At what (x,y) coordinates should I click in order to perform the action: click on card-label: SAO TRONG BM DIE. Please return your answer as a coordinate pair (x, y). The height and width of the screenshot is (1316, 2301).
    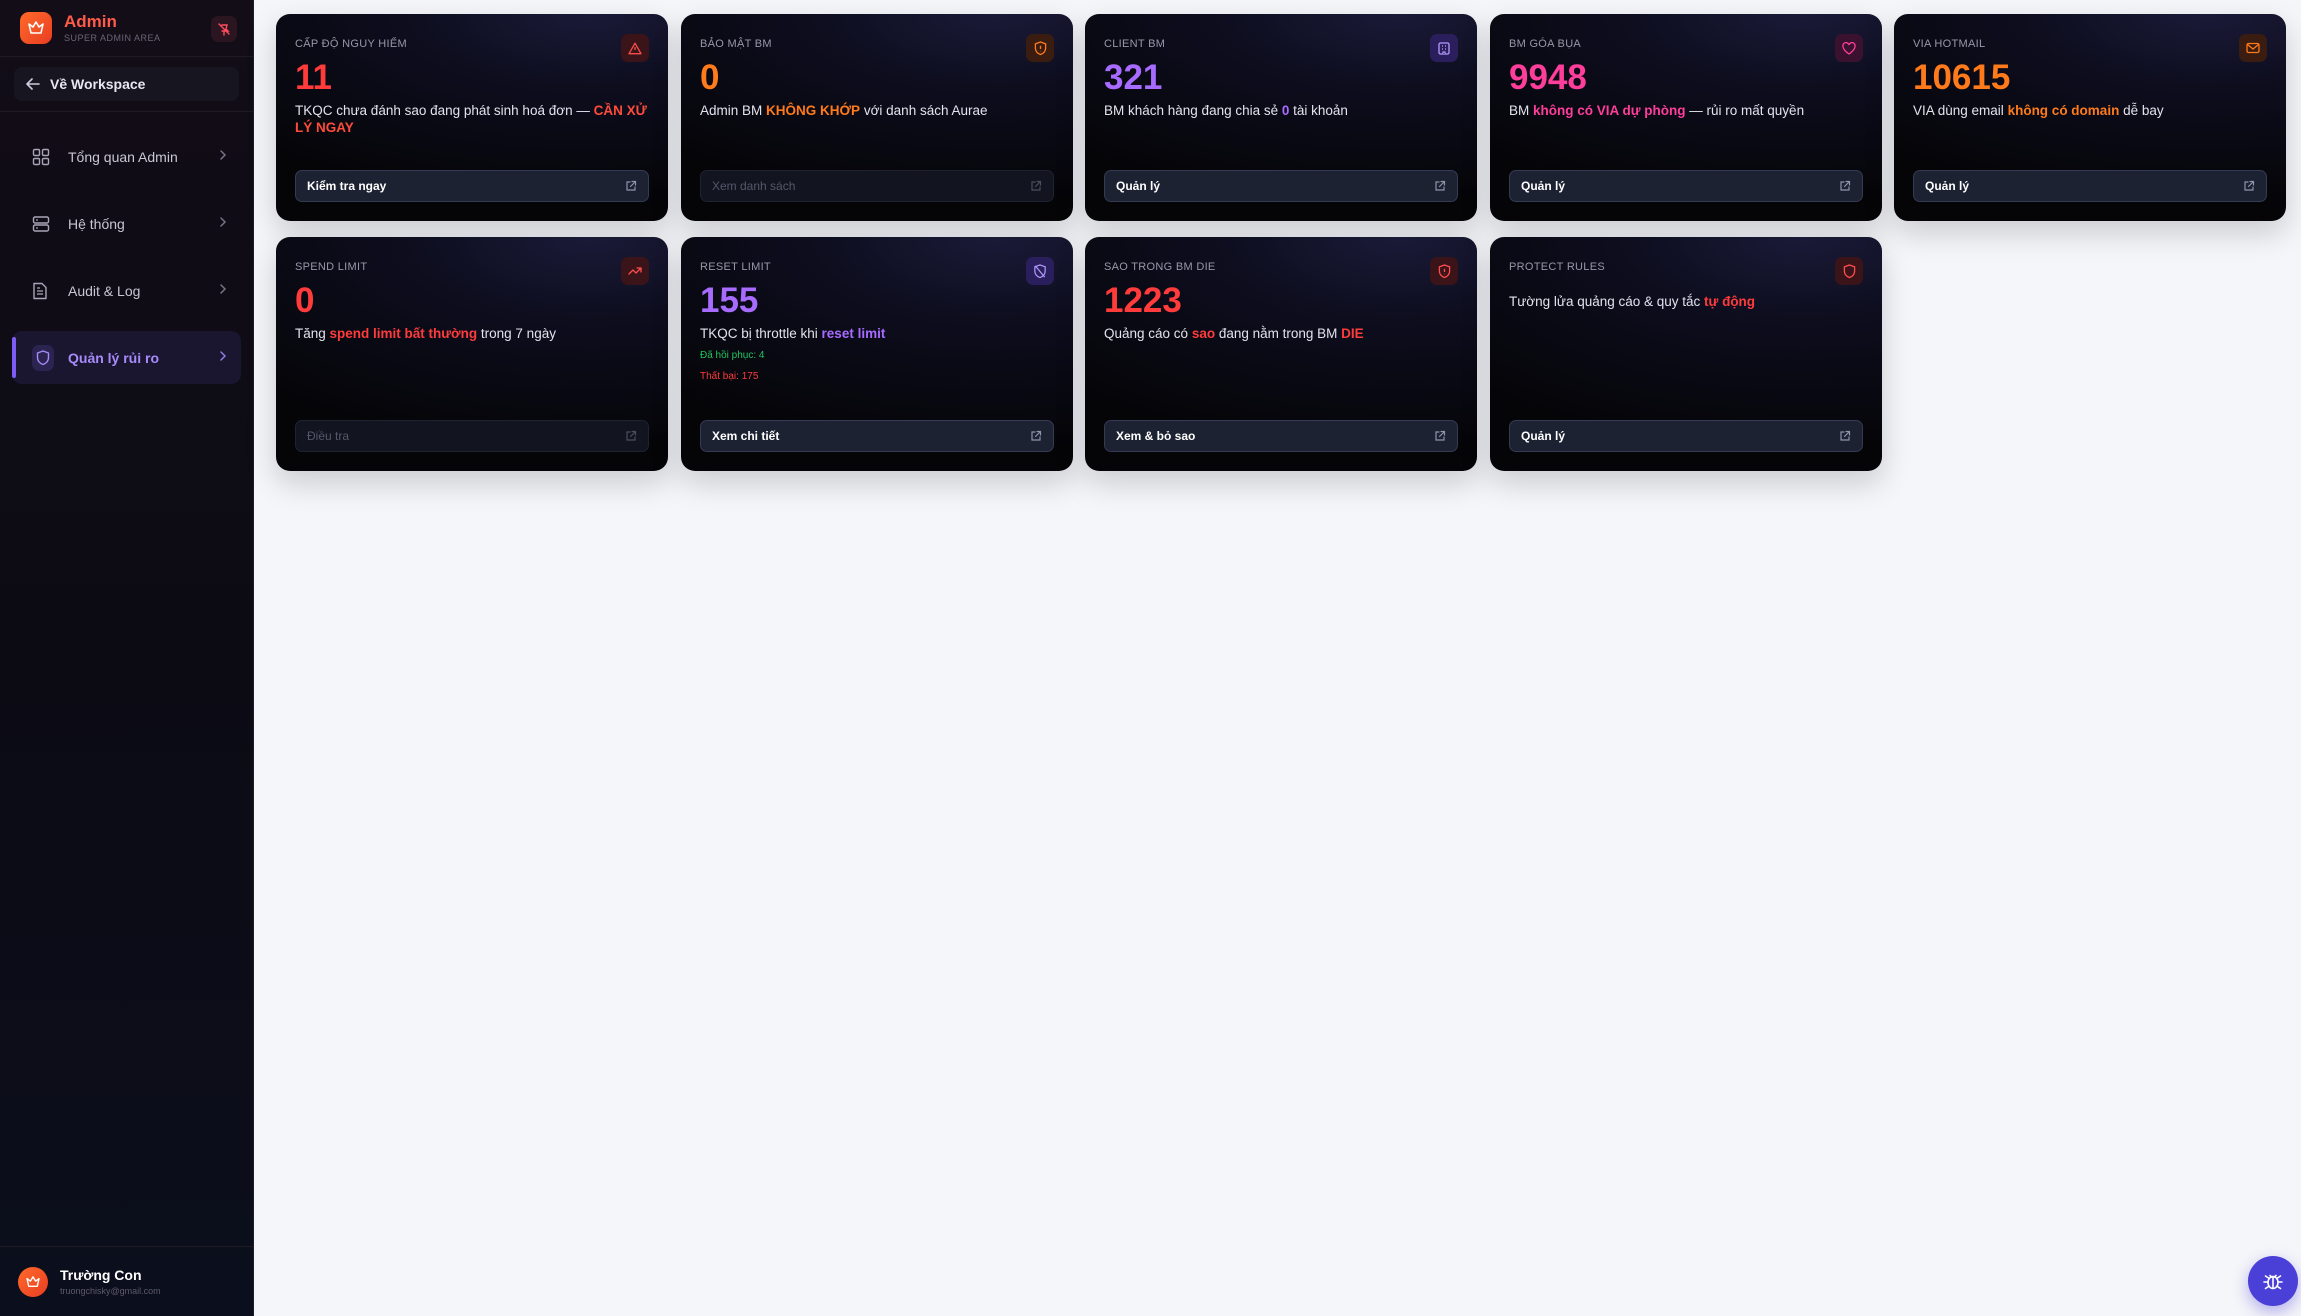
    Looking at the image, I should click on (1160, 267).